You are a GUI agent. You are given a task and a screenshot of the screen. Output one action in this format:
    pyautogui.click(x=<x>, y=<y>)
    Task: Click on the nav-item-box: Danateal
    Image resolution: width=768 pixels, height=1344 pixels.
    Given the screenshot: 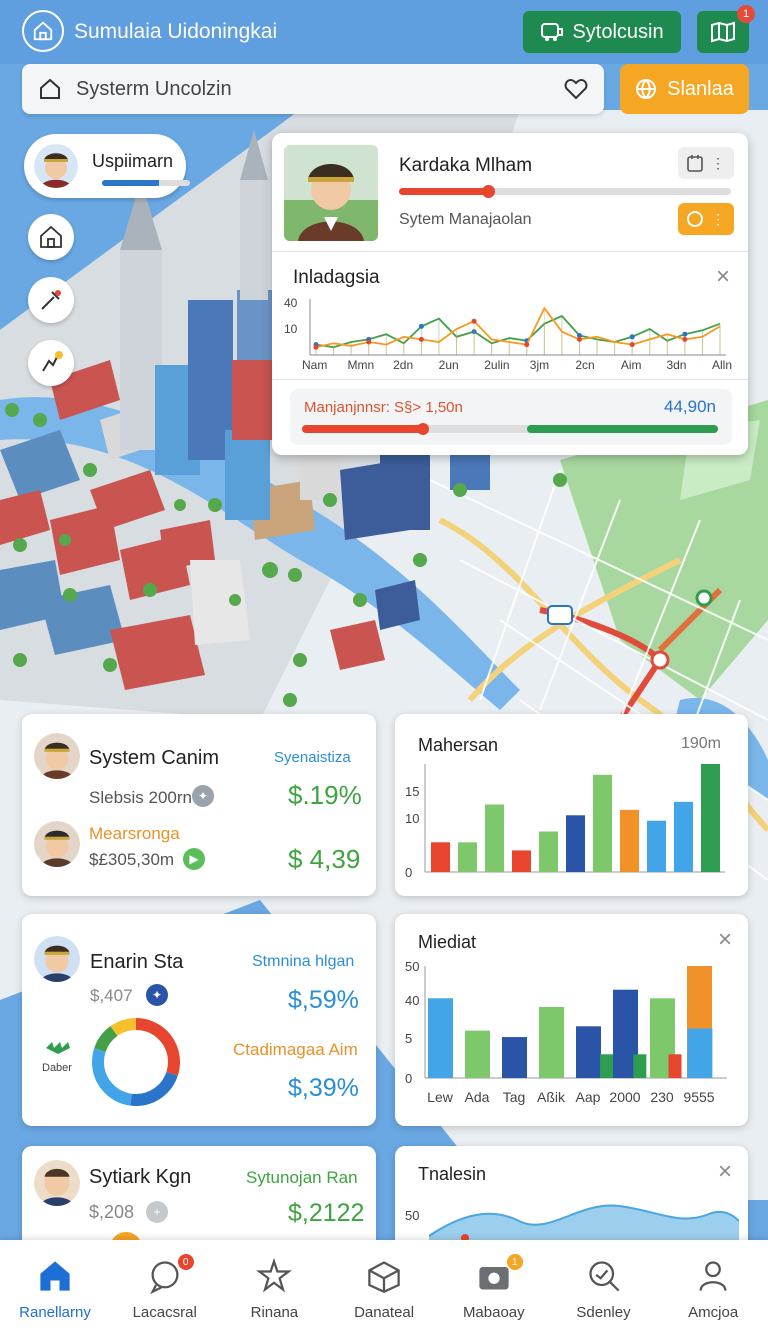 What is the action you would take?
    pyautogui.click(x=384, y=1292)
    